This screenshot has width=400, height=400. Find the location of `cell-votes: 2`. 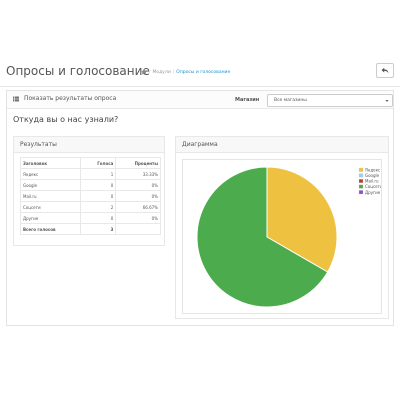

cell-votes: 2 is located at coordinates (98, 207).